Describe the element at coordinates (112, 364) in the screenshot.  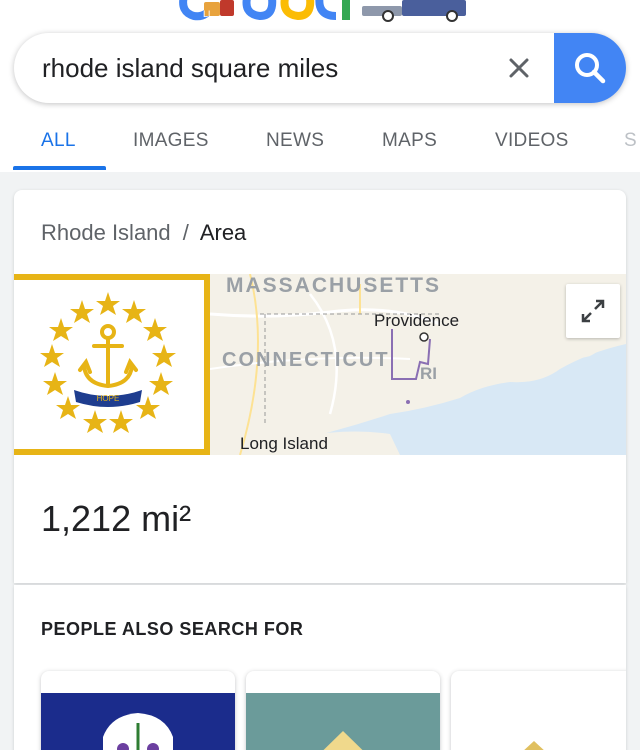
I see `rhode-island-flag-icon: HOPE` at that location.